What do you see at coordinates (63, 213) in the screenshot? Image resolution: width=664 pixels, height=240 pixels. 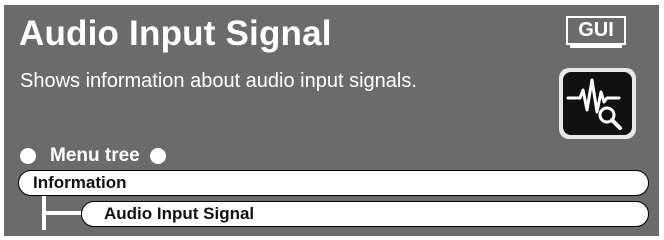 I see `tree-connector-horizontal` at bounding box center [63, 213].